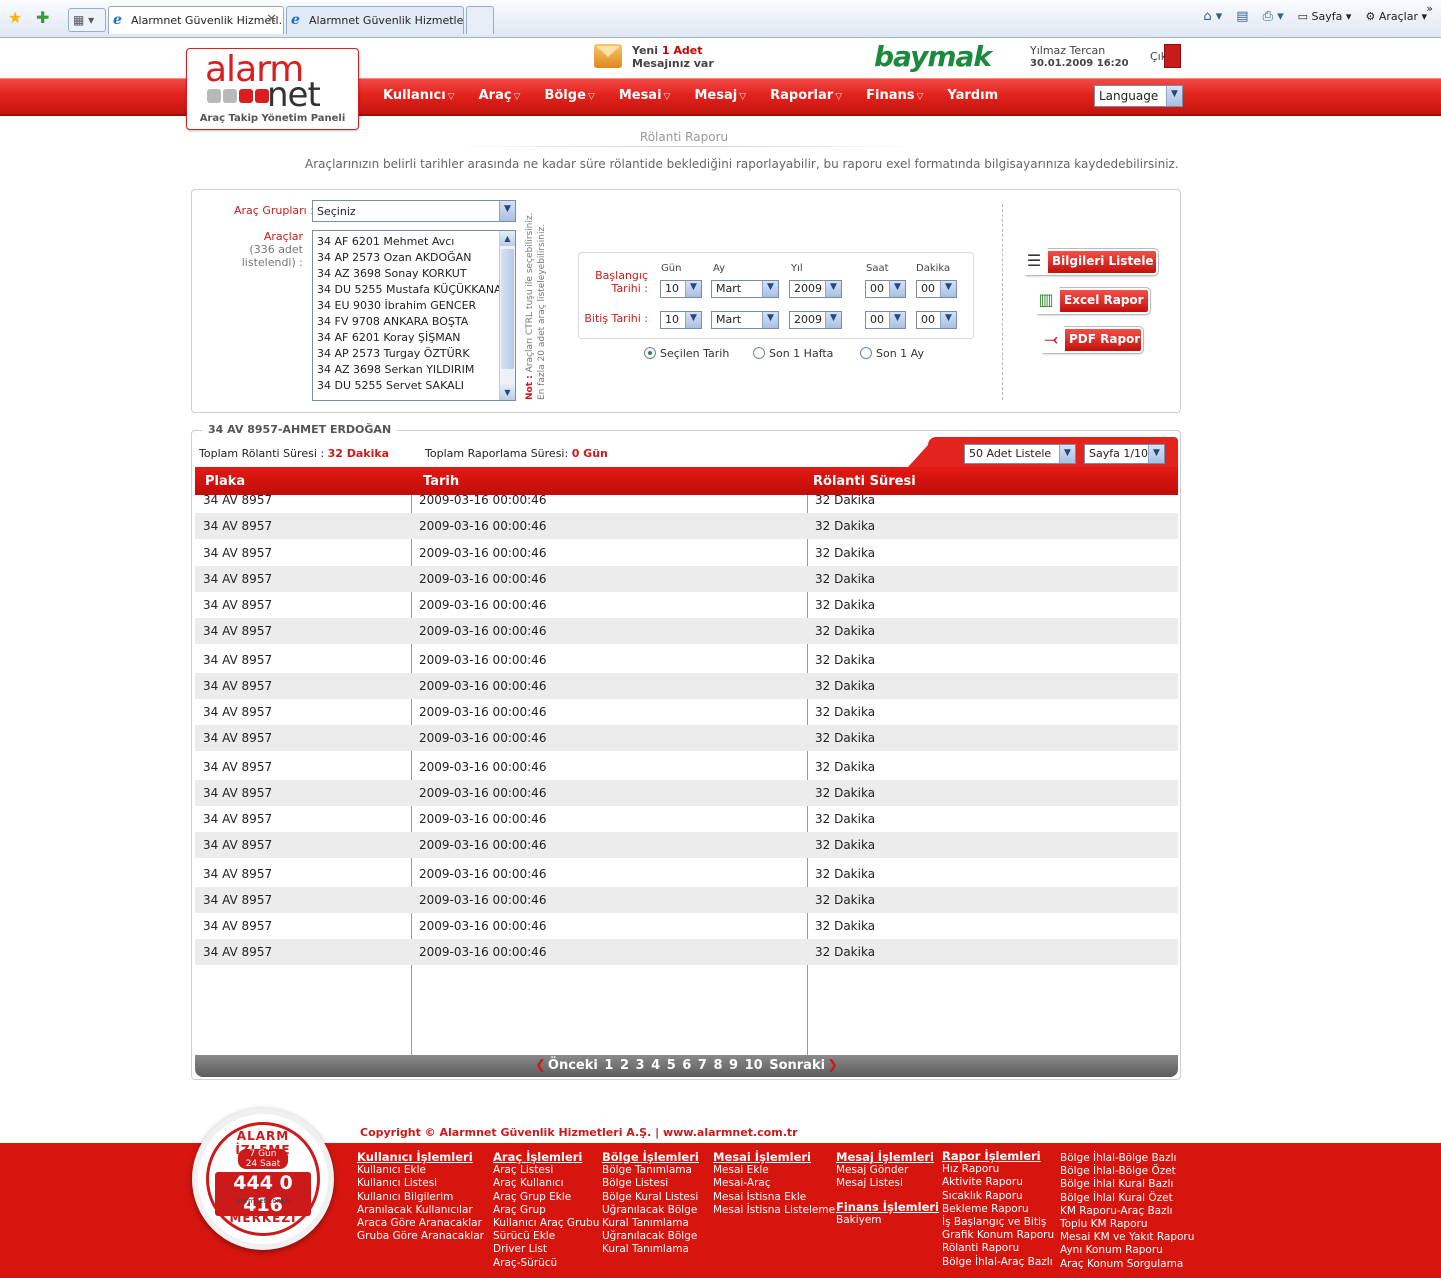 The image size is (1441, 1278). What do you see at coordinates (998, 1209) in the screenshot?
I see `footer-link: Bekleme Raporu` at bounding box center [998, 1209].